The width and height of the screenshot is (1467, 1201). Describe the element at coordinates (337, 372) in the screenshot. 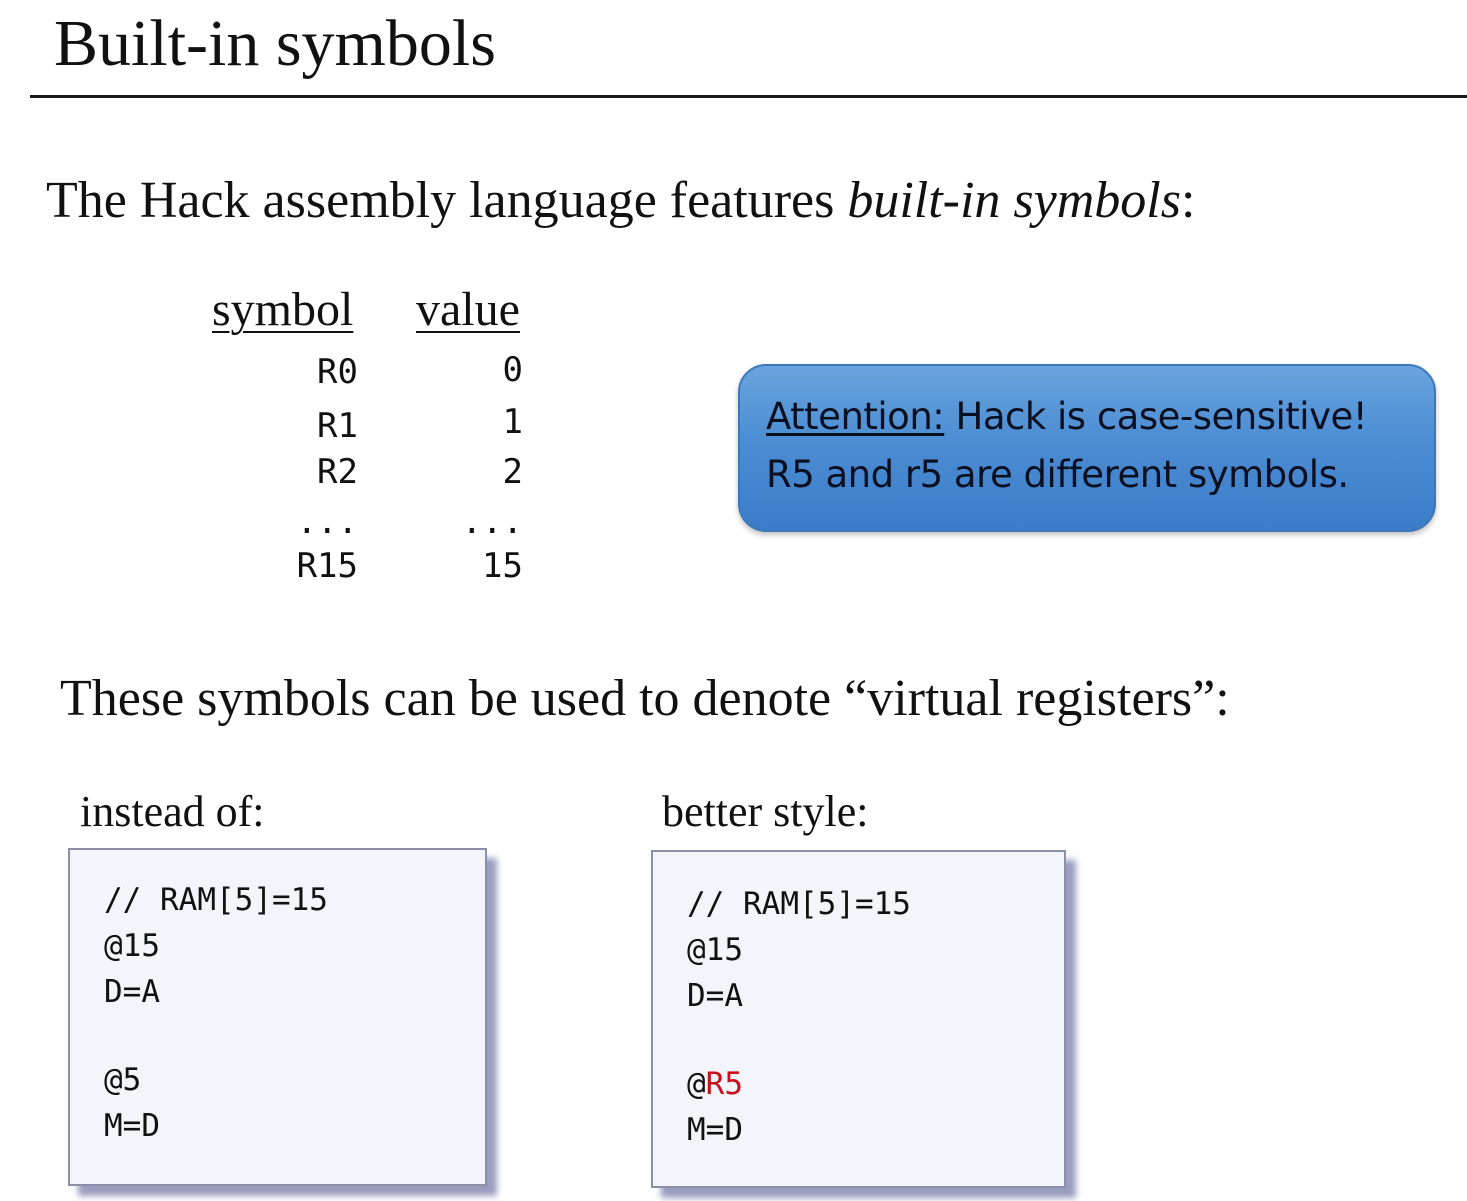

I see `table-cell-symbol: R0` at that location.